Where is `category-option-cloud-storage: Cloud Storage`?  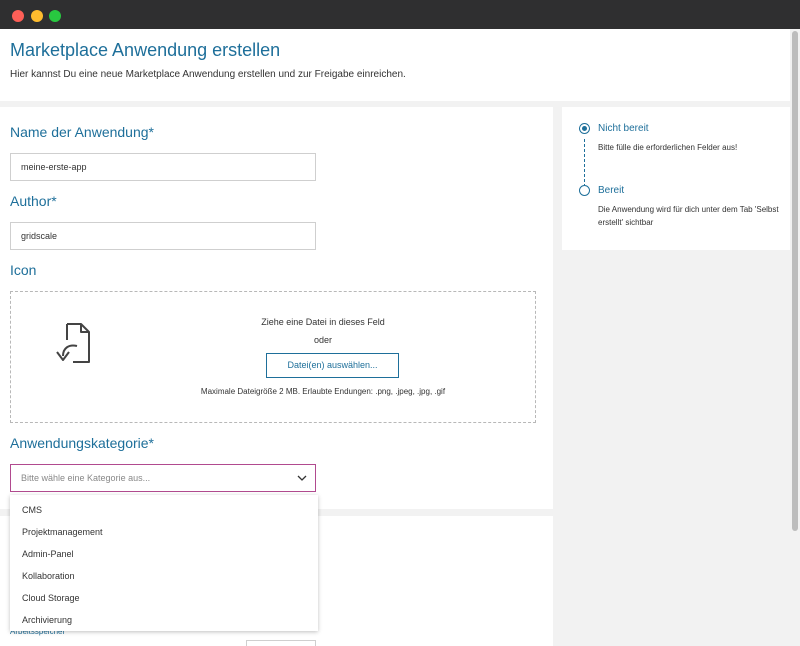
category-option-cloud-storage: Cloud Storage is located at coordinates (51, 598).